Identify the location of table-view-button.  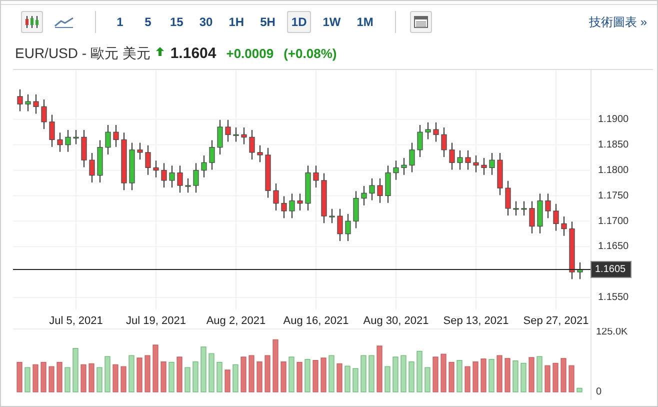
(421, 22).